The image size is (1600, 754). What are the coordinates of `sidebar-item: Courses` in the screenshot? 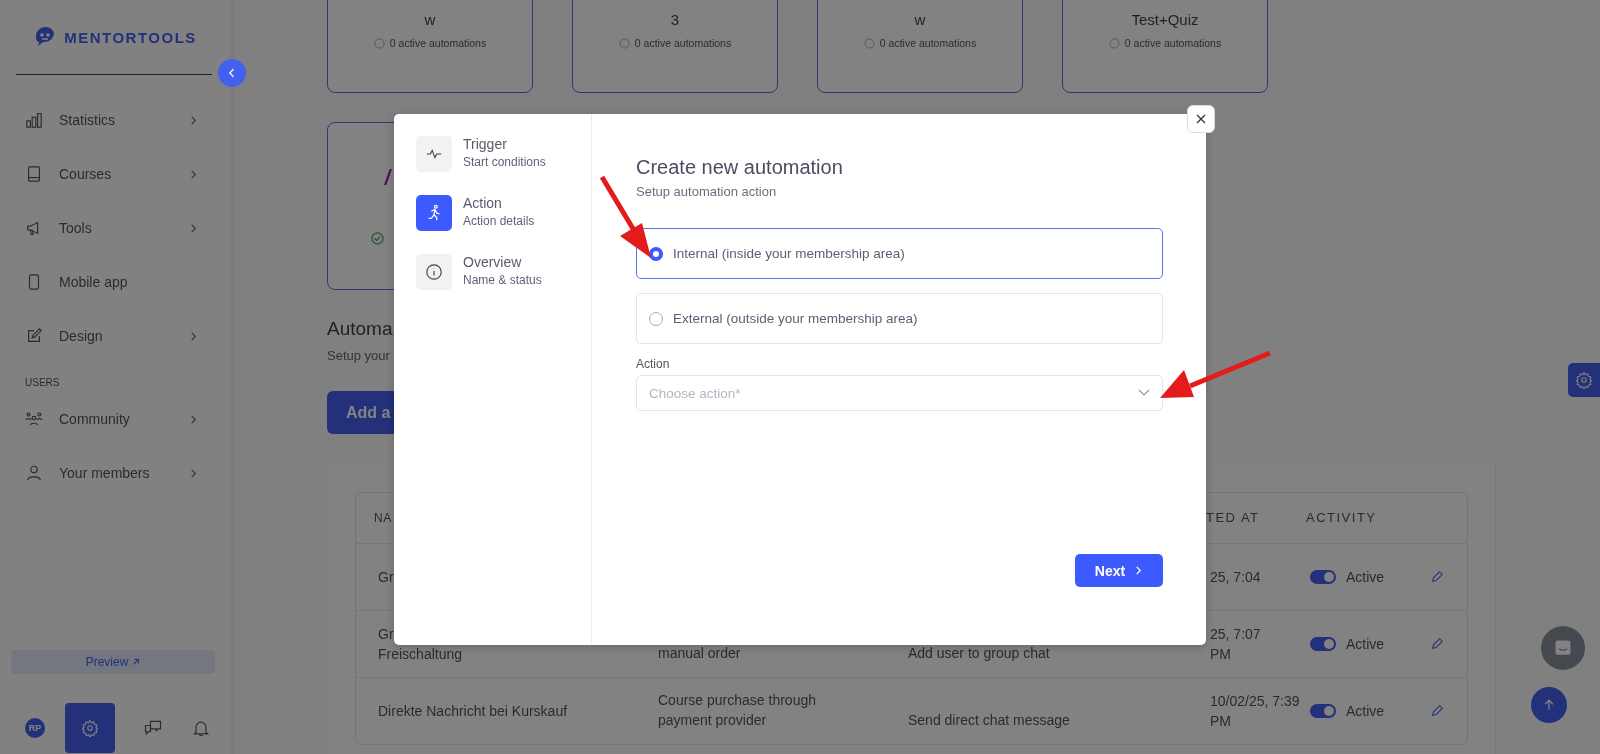 It's located at (115, 174).